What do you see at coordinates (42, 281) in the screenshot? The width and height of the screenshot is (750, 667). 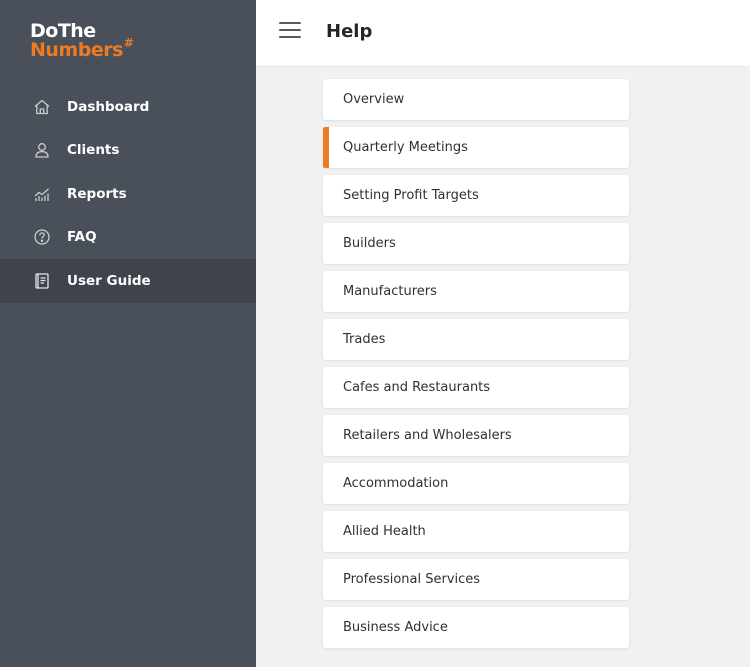 I see `book-icon` at bounding box center [42, 281].